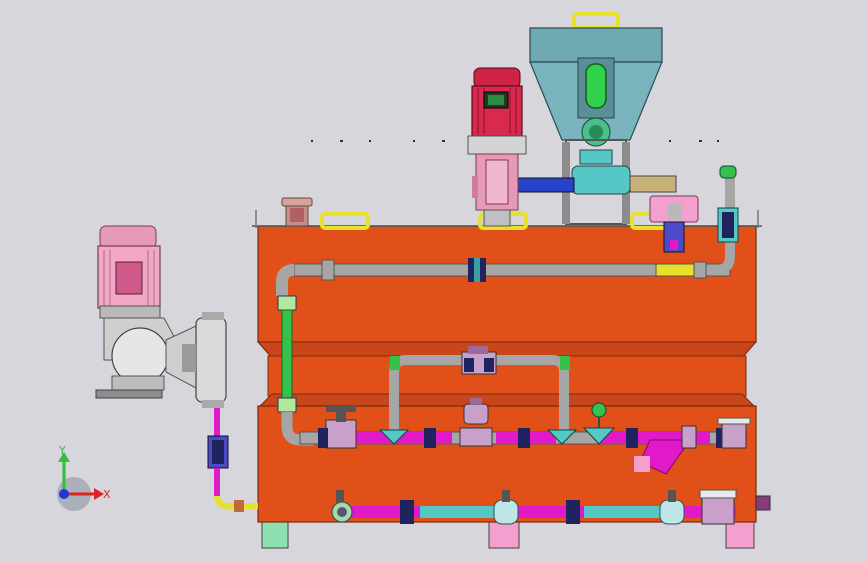 The image size is (867, 562). I want to click on y-axis-label: Y, so click(62, 450).